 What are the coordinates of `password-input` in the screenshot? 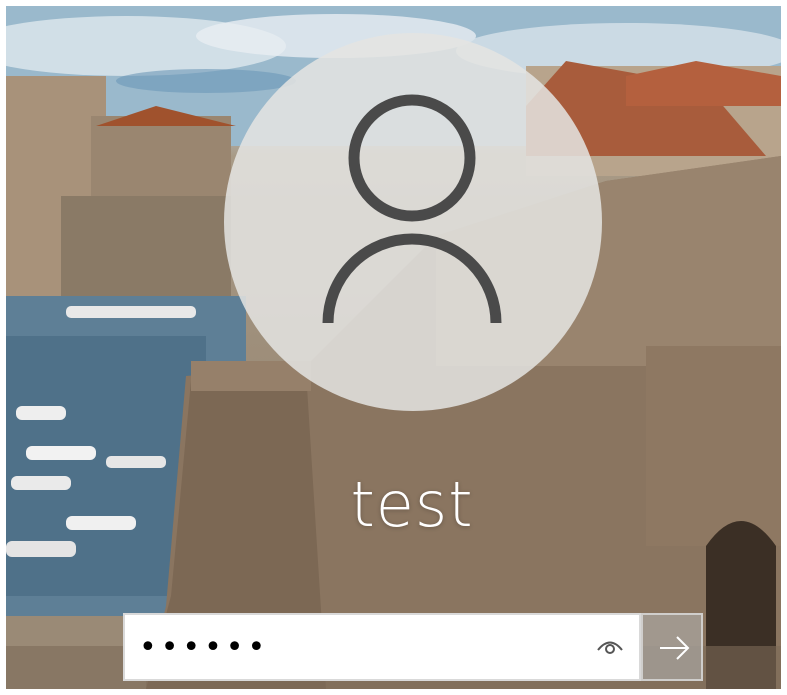 It's located at (359, 647).